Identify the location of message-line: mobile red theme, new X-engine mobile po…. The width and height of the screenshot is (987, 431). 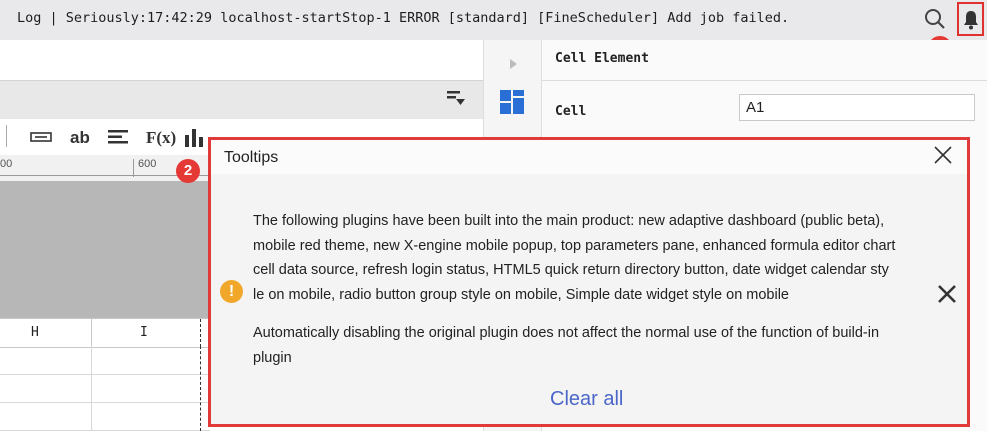
(574, 245).